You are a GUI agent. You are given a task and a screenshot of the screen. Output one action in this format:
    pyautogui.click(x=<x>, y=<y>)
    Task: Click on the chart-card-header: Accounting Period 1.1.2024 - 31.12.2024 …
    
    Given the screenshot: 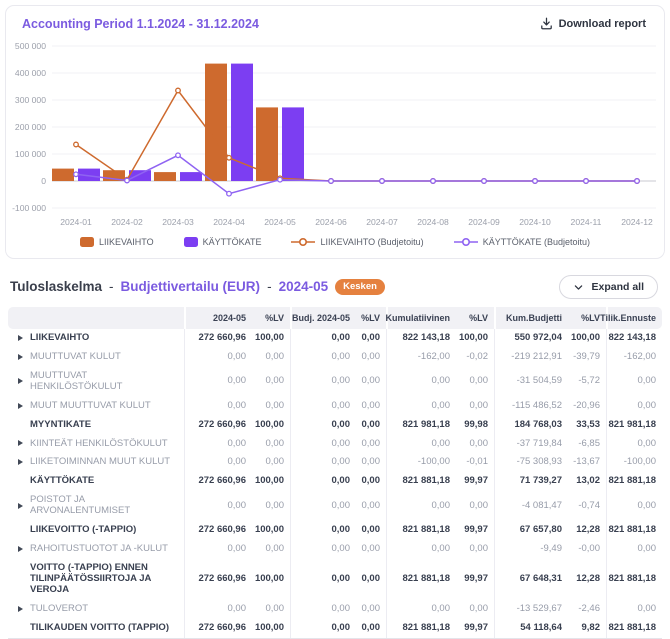 What is the action you would take?
    pyautogui.click(x=335, y=20)
    